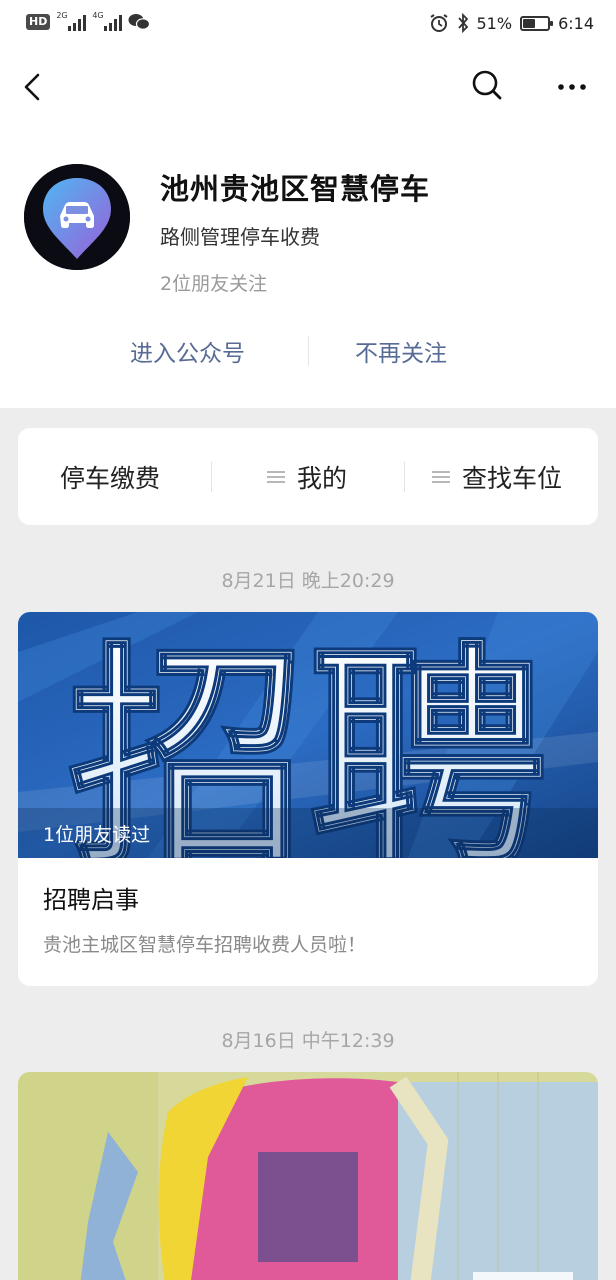 The image size is (616, 1280). What do you see at coordinates (487, 85) in the screenshot?
I see `search-icon` at bounding box center [487, 85].